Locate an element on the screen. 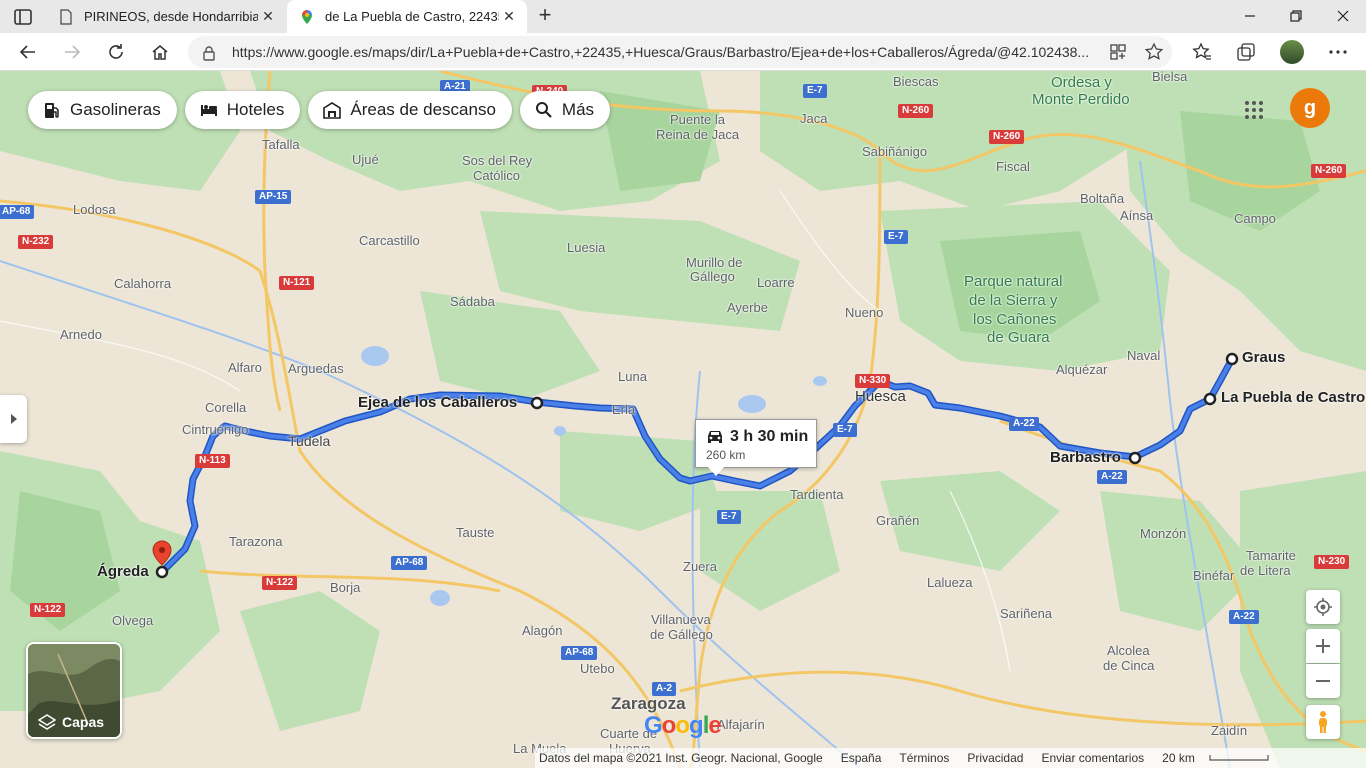  collections-icon is located at coordinates (1246, 52).